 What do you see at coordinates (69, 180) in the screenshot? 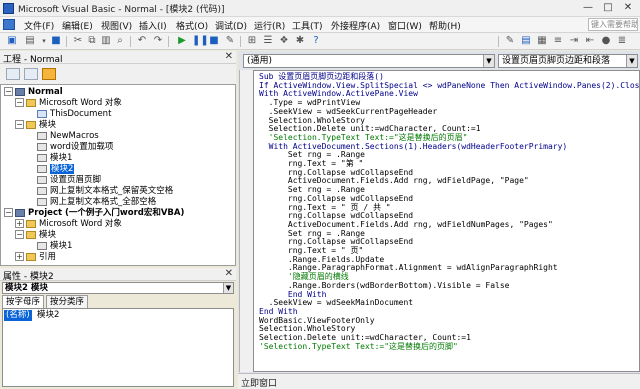
I see `tree-node-header-footer: 设置页眉页脚` at bounding box center [69, 180].